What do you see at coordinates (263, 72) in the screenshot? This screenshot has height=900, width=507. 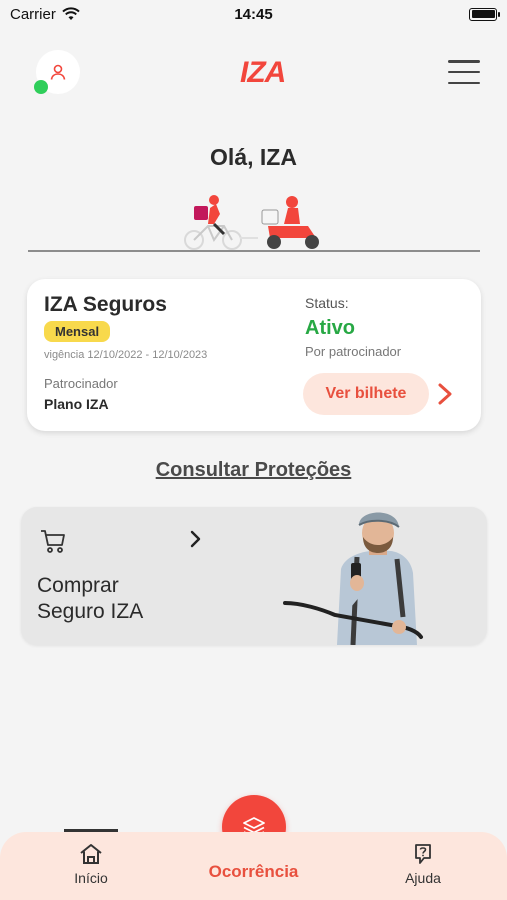 I see `app-logo: IZA` at bounding box center [263, 72].